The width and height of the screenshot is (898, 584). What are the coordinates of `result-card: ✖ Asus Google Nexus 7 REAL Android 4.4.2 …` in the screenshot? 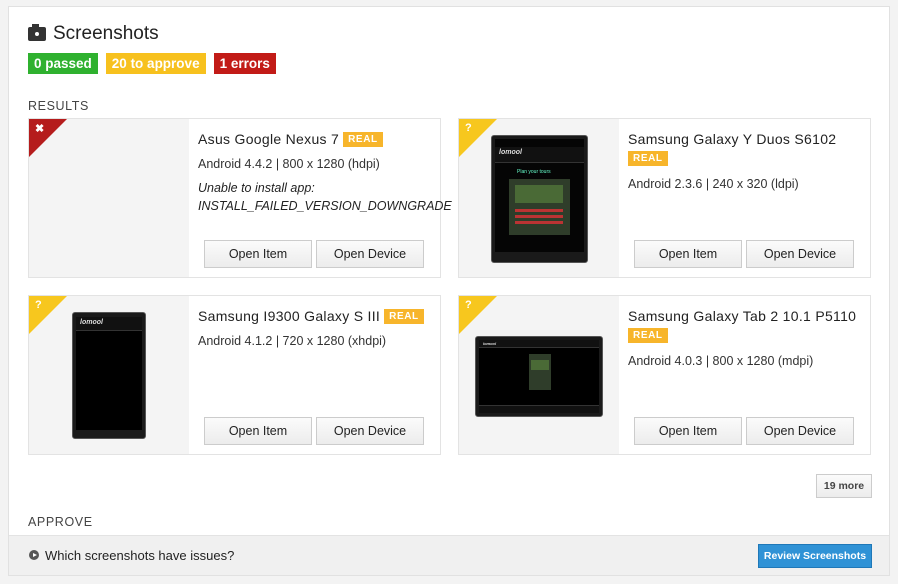 It's located at (240, 198).